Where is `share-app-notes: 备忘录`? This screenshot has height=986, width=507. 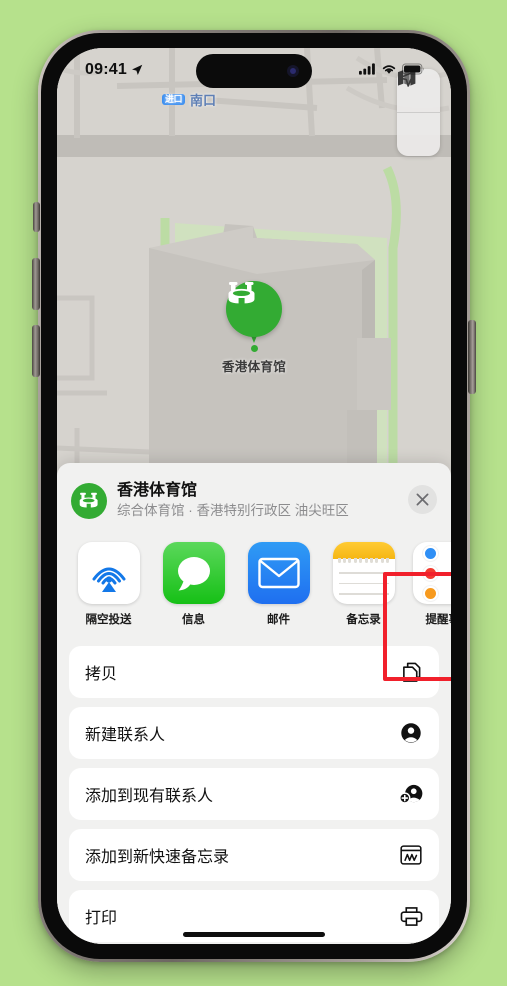 share-app-notes: 备忘录 is located at coordinates (363, 584).